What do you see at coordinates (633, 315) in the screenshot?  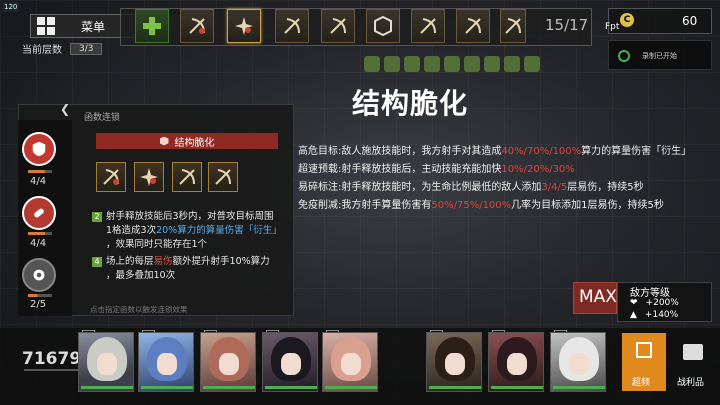 I see `fist-icon: ▲` at bounding box center [633, 315].